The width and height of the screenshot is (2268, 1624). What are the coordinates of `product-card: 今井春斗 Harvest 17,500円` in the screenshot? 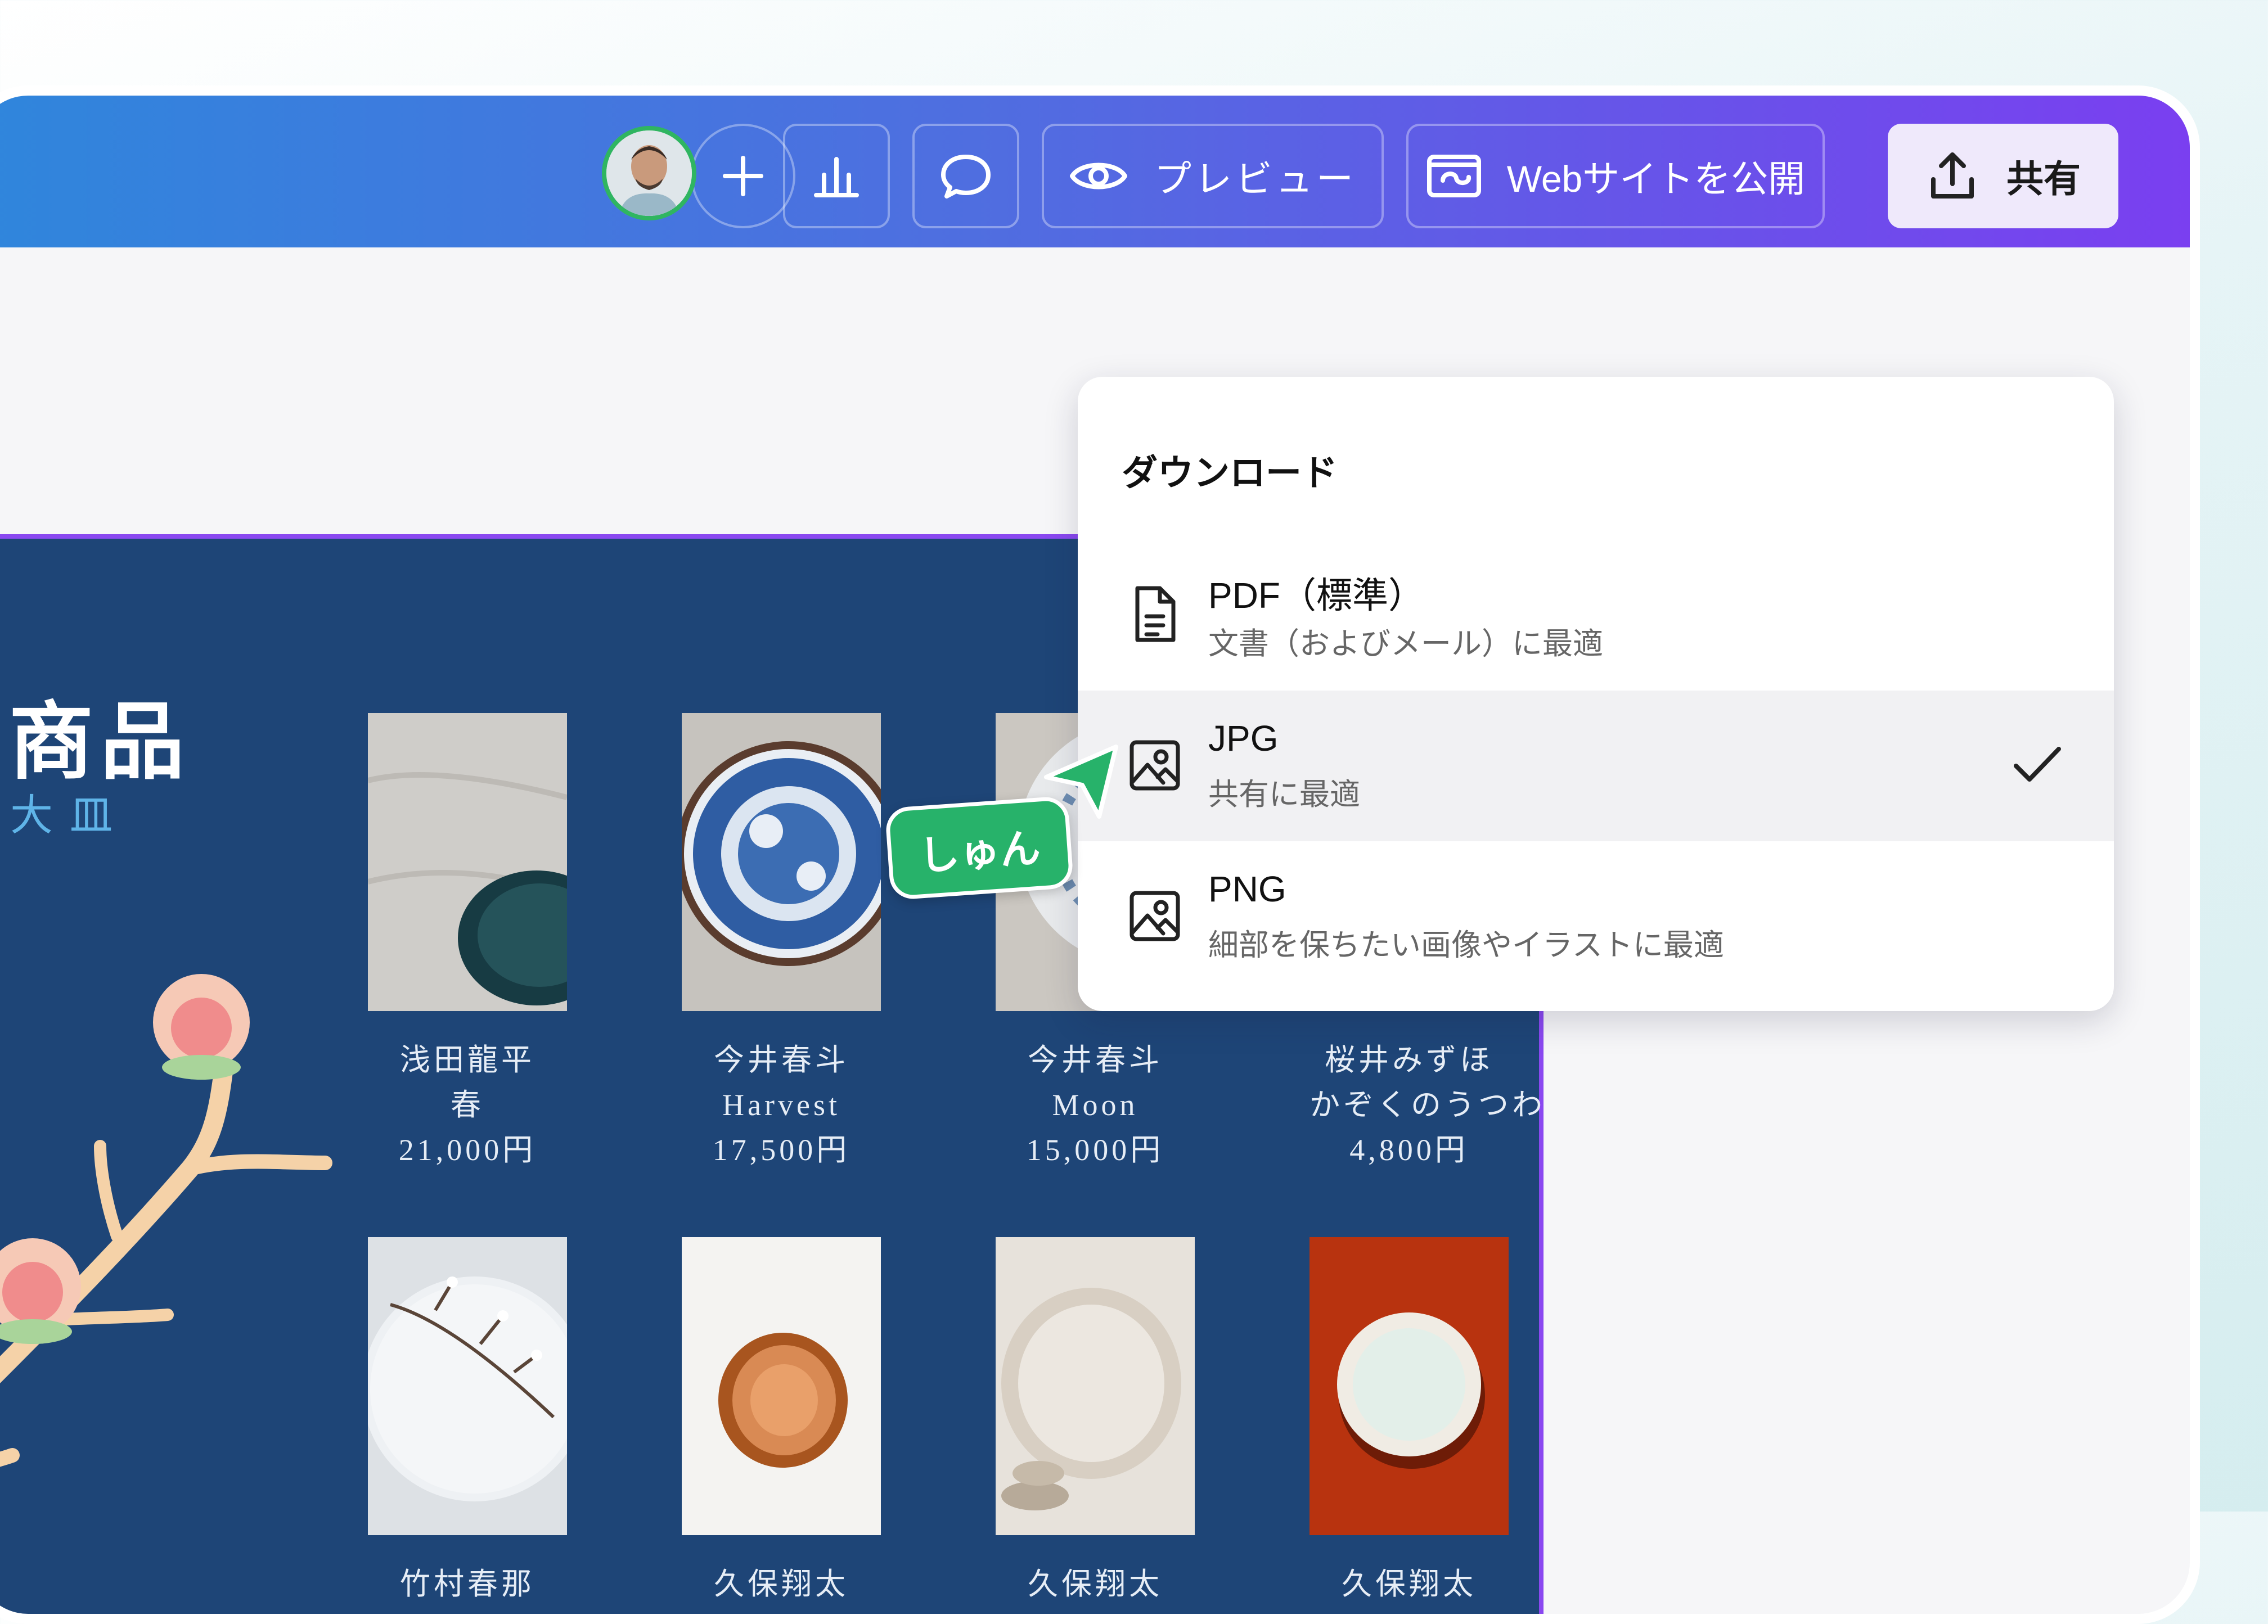 It's located at (788, 942).